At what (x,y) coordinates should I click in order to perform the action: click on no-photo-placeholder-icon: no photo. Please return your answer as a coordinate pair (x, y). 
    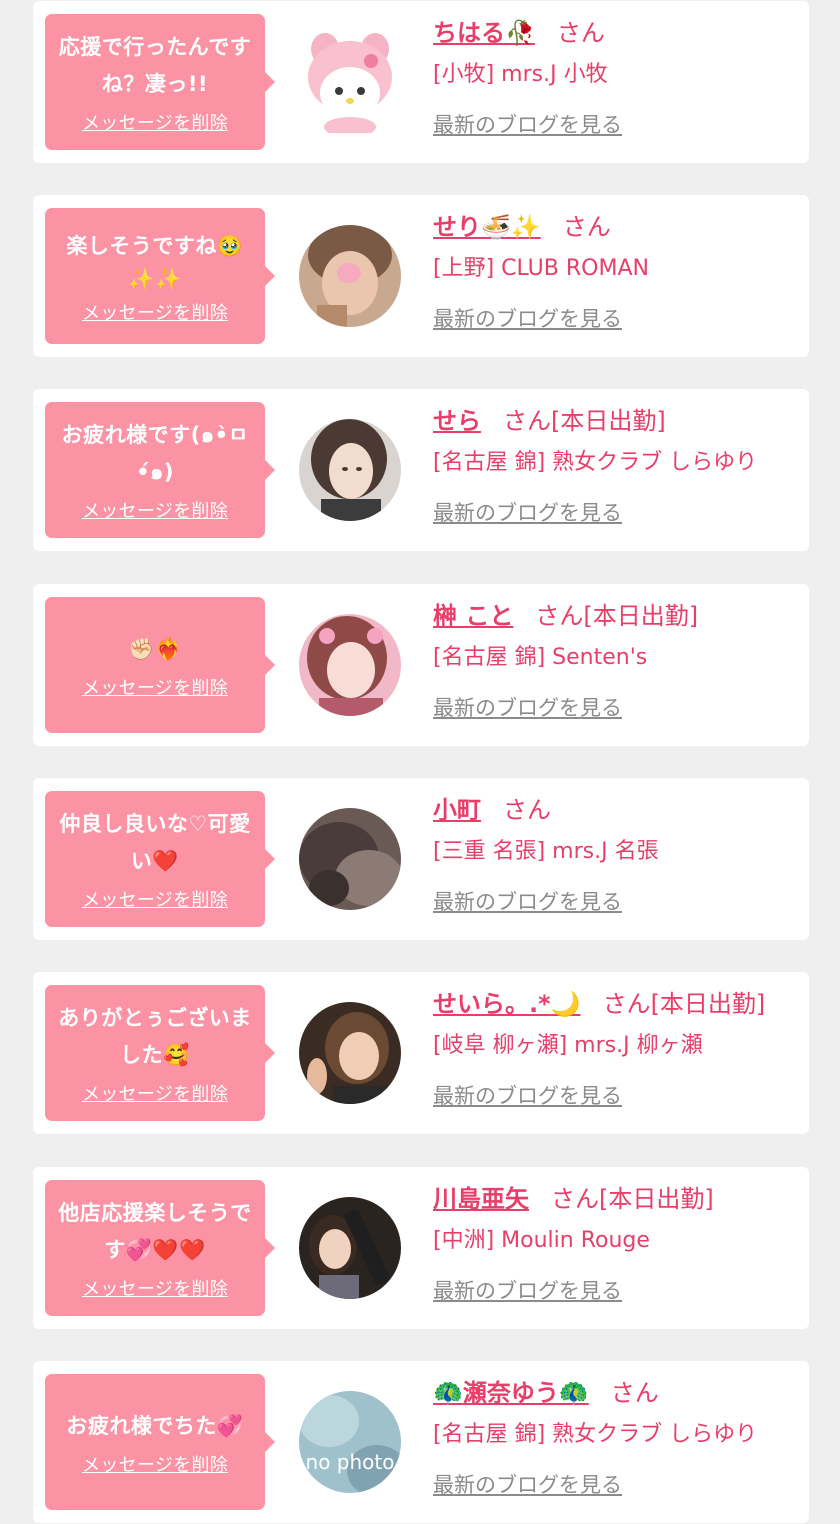
    Looking at the image, I should click on (350, 1442).